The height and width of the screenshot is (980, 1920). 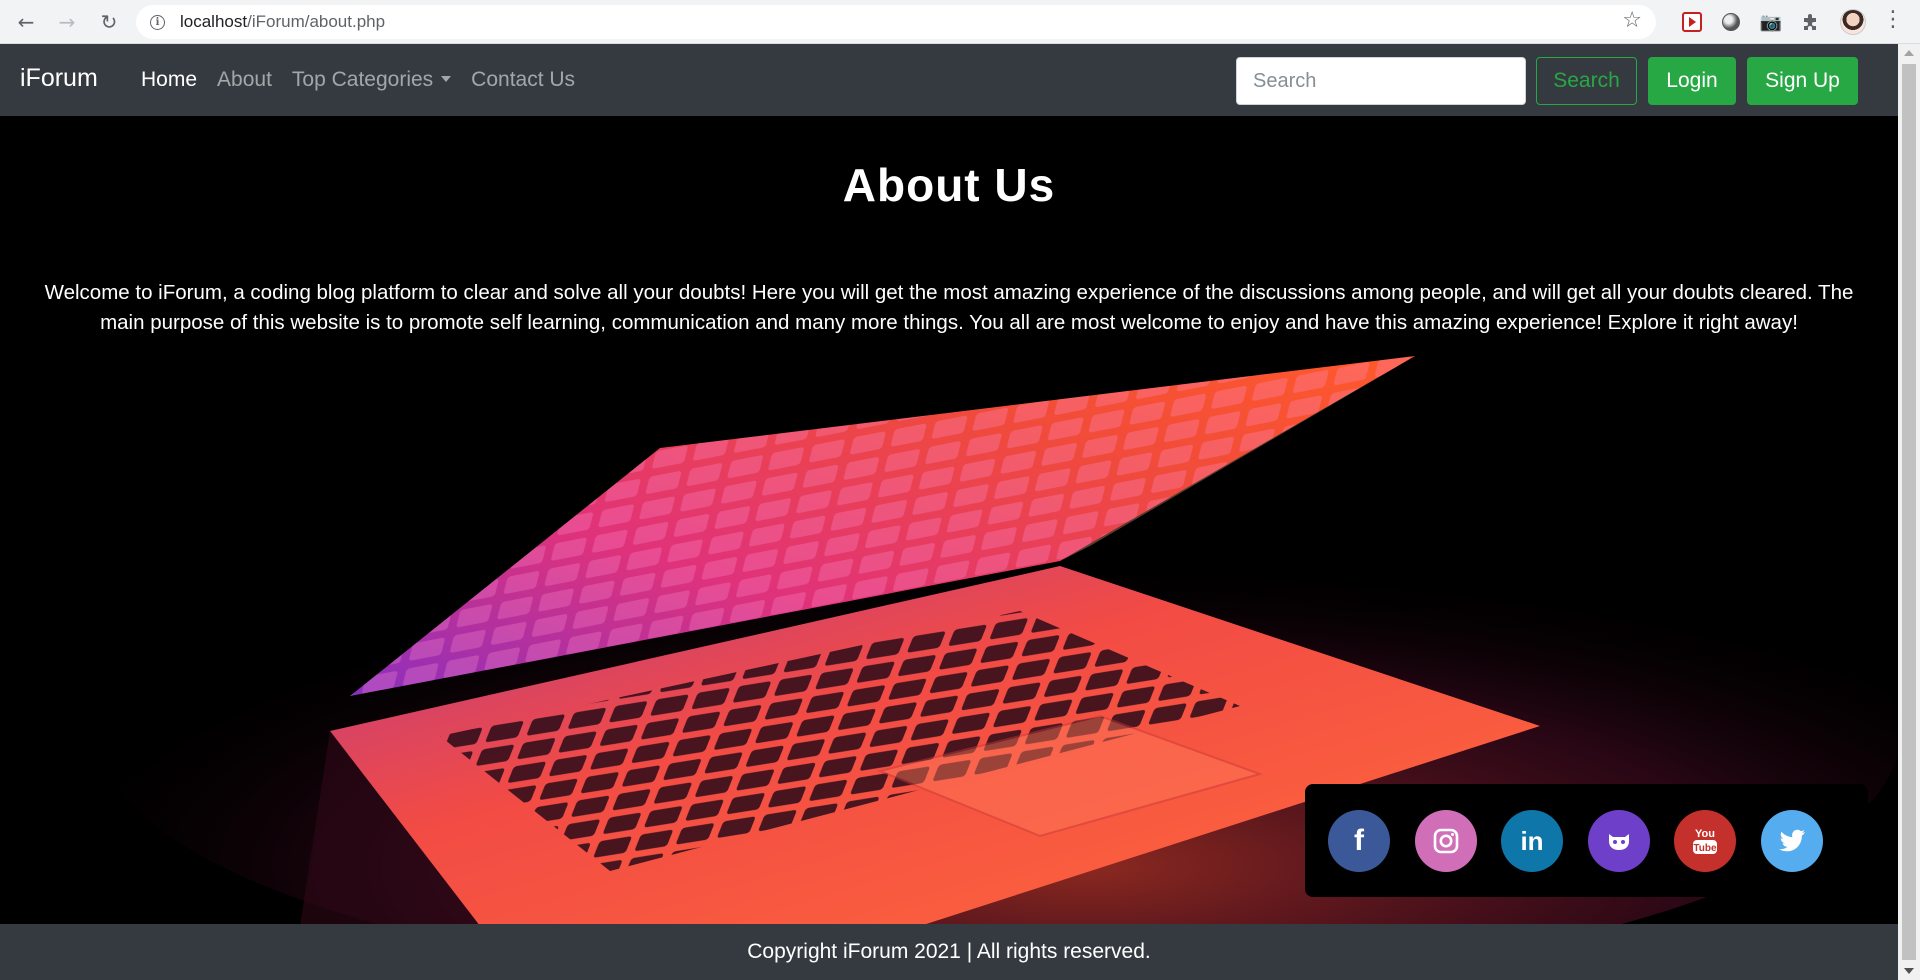 What do you see at coordinates (1381, 81) in the screenshot?
I see `search-input` at bounding box center [1381, 81].